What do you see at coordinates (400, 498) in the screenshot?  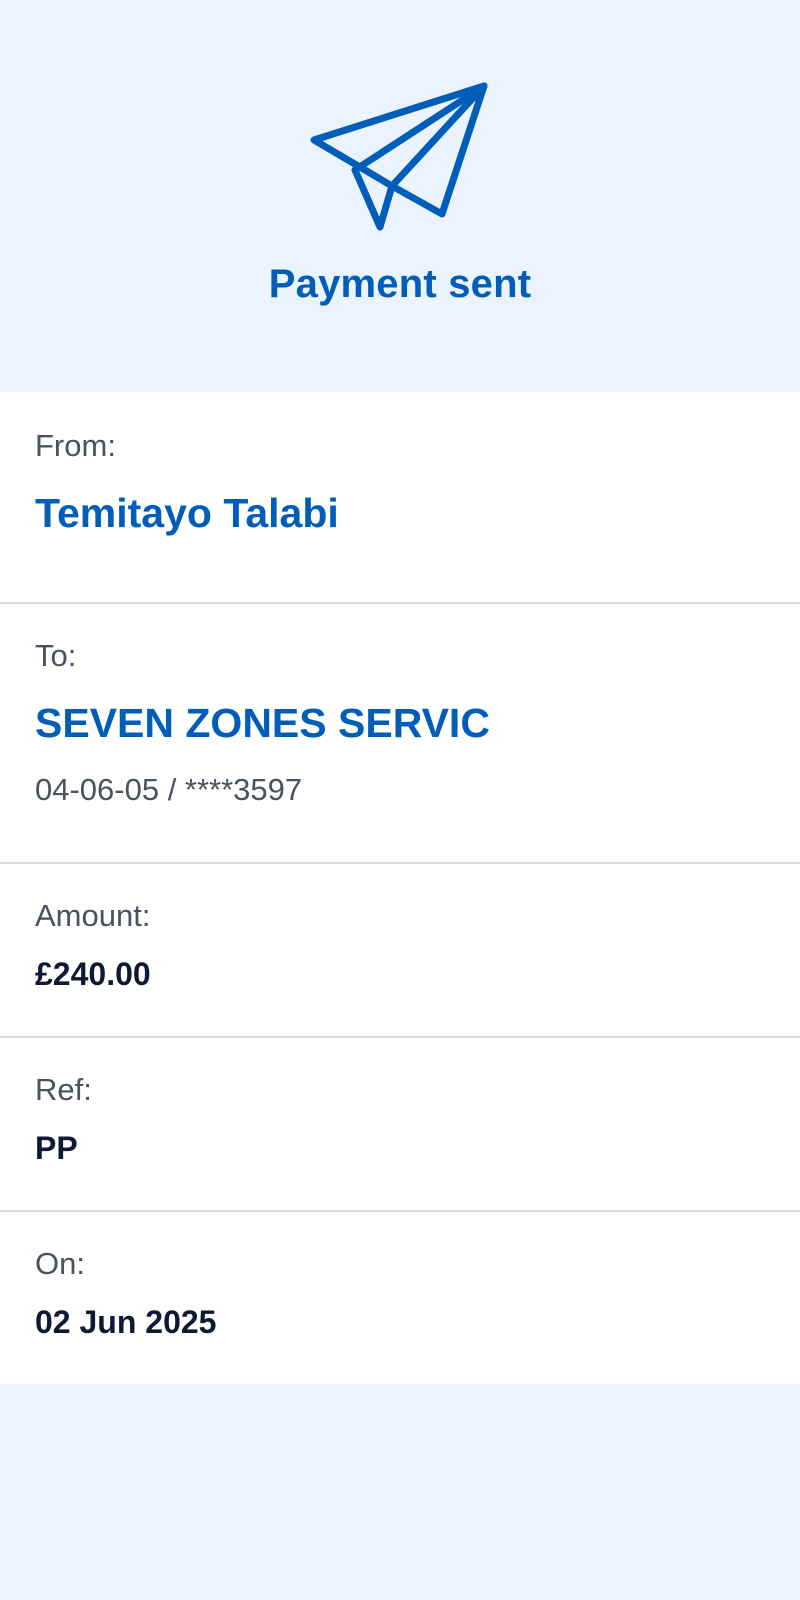 I see `from-section: From: Temitayo Talabi` at bounding box center [400, 498].